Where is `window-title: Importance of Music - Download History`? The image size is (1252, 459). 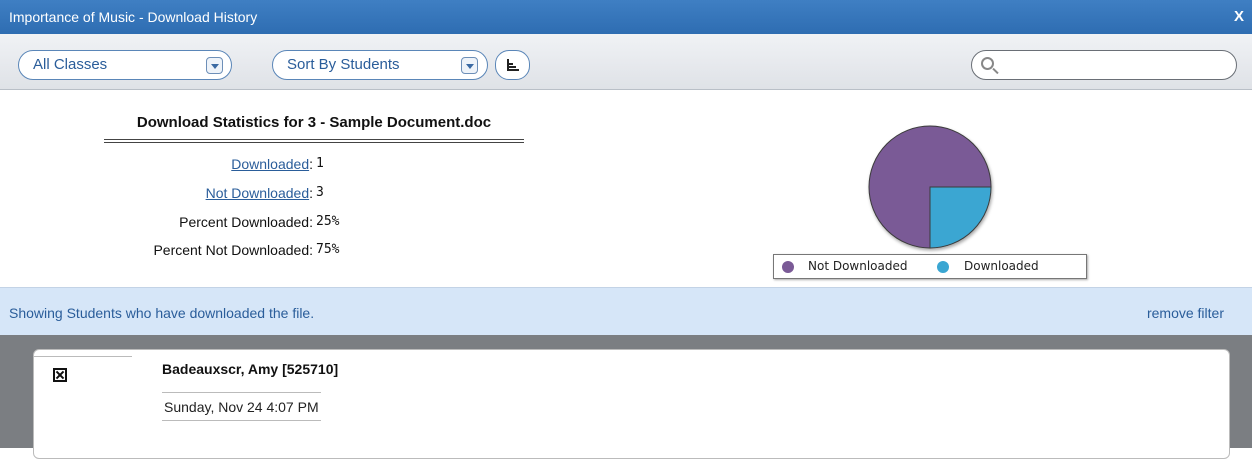
window-title: Importance of Music - Download History is located at coordinates (133, 17).